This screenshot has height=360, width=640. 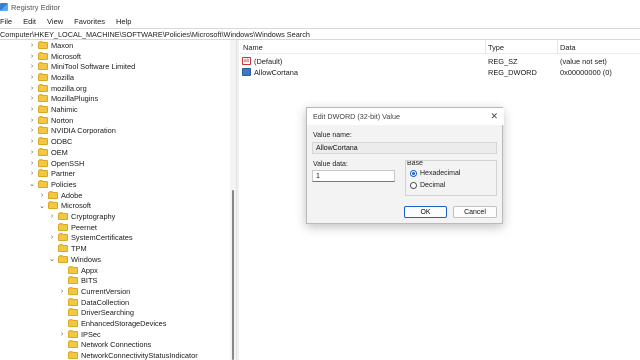 I want to click on hexadecimal-label: Hexadecimal, so click(x=440, y=173).